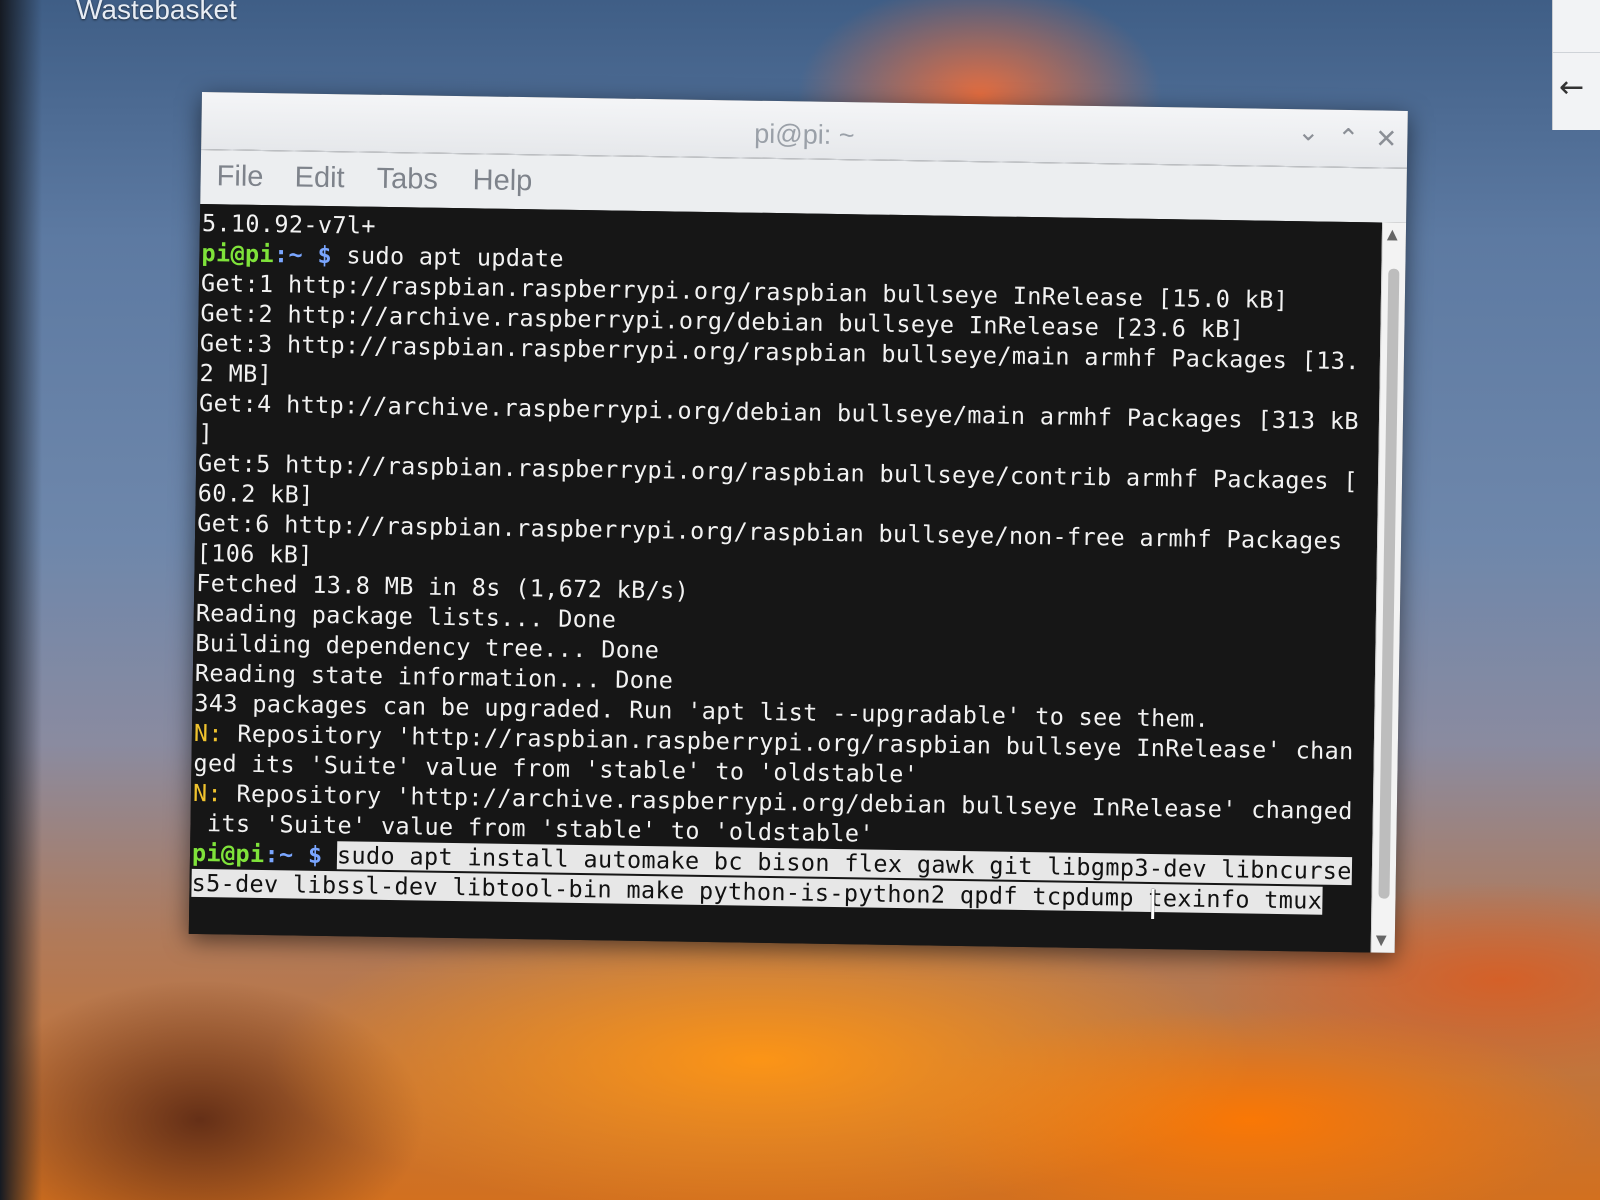 Image resolution: width=1600 pixels, height=1200 pixels. I want to click on menu-help: Help, so click(502, 181).